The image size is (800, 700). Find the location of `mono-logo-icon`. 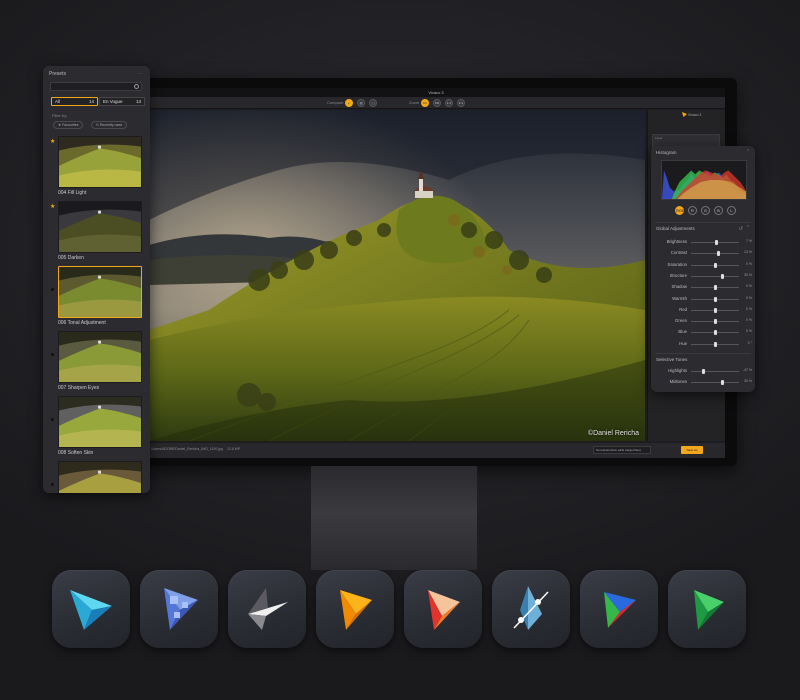

mono-logo-icon is located at coordinates (268, 609).